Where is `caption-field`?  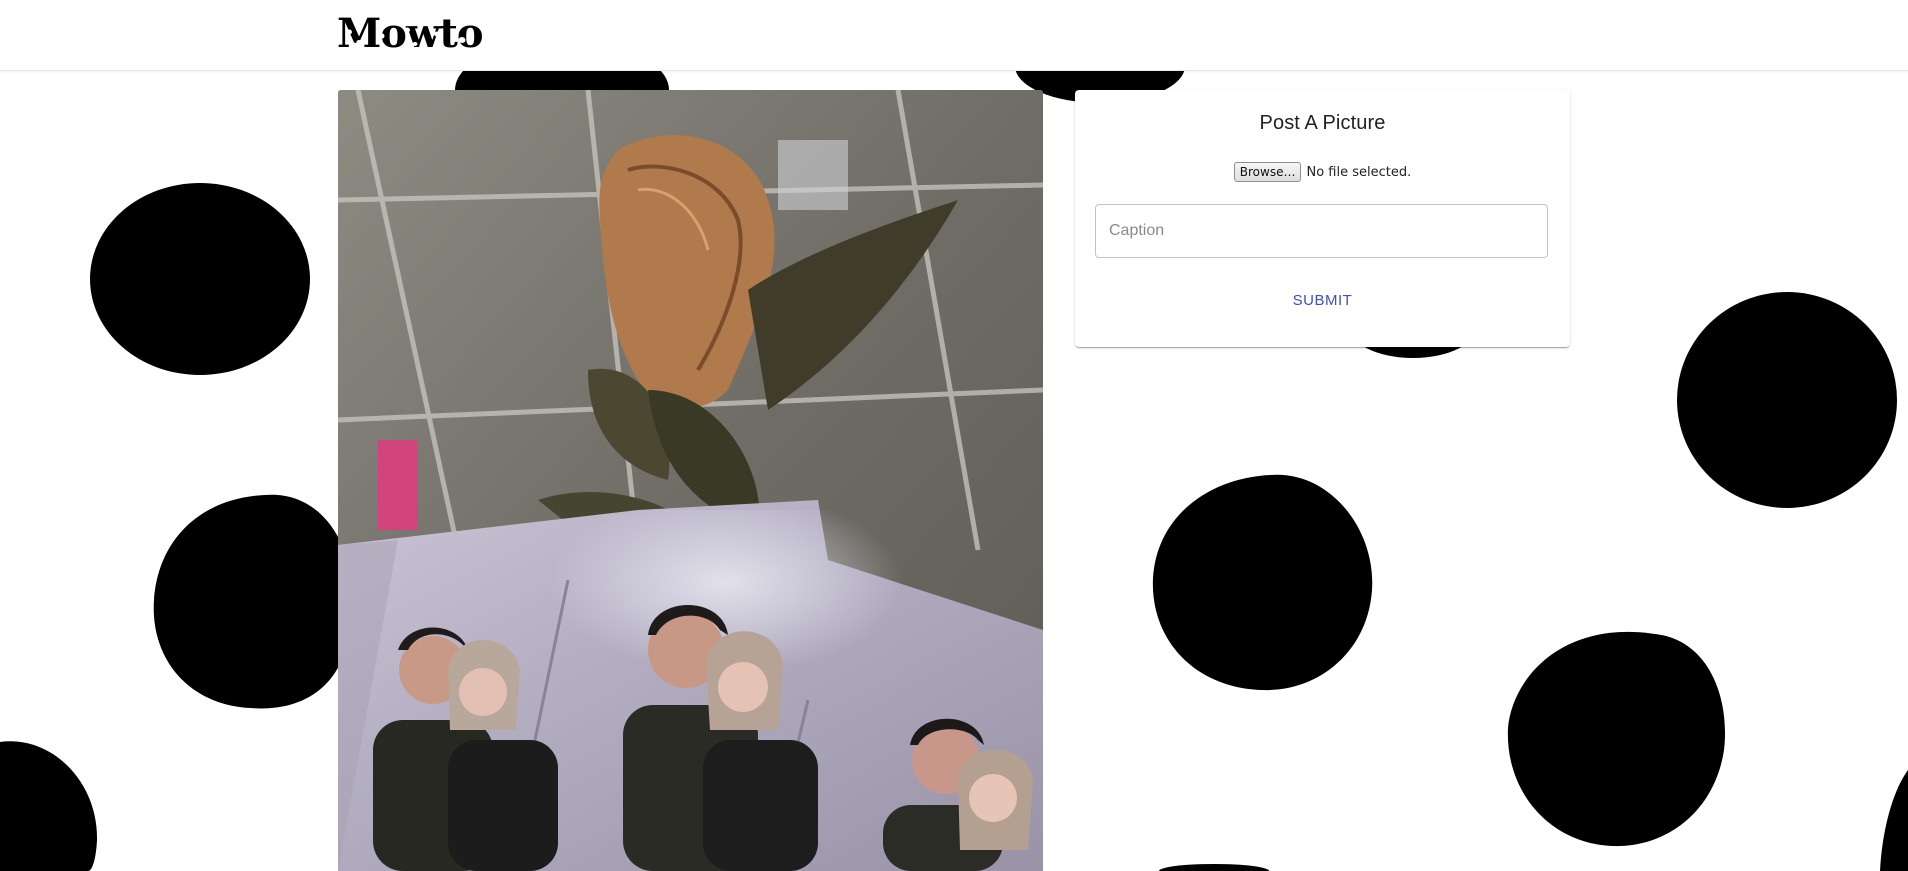
caption-field is located at coordinates (1321, 231).